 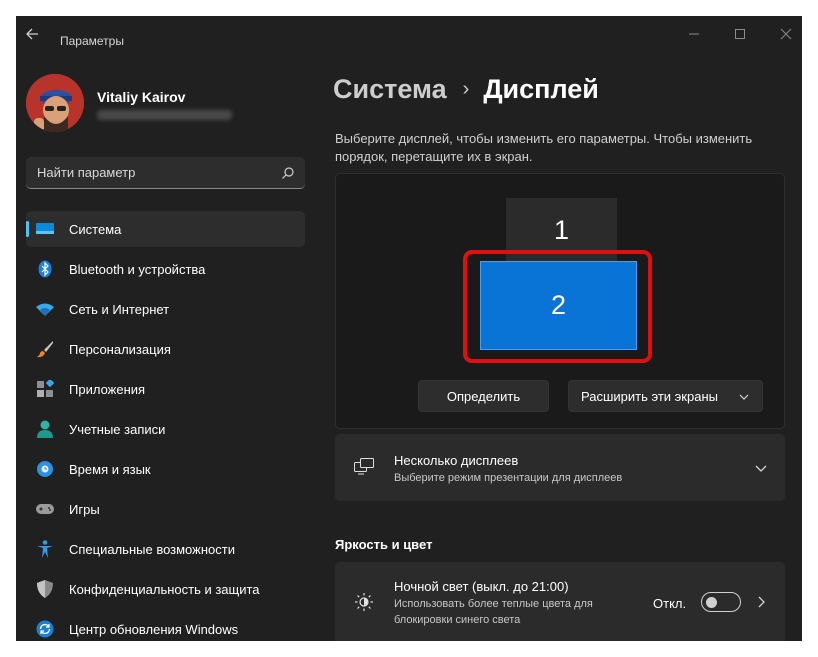 What do you see at coordinates (165, 509) in the screenshot?
I see `sidebar-item-gaming: Игры` at bounding box center [165, 509].